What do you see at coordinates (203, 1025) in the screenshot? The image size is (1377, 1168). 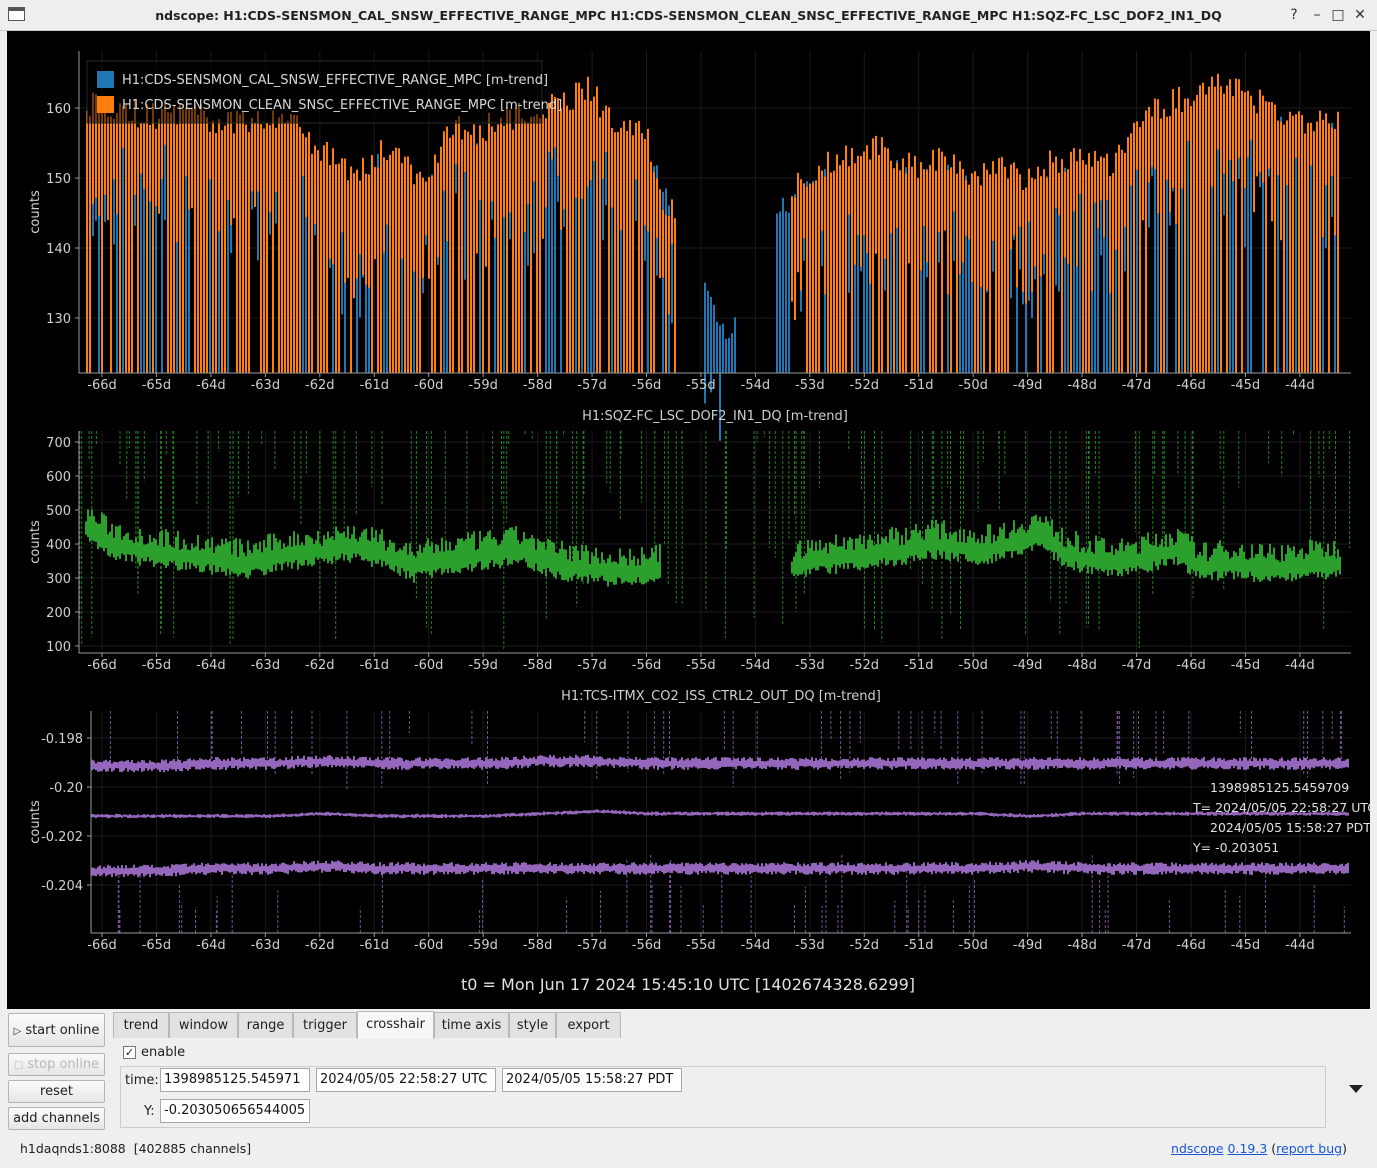 I see `tab-window: window` at bounding box center [203, 1025].